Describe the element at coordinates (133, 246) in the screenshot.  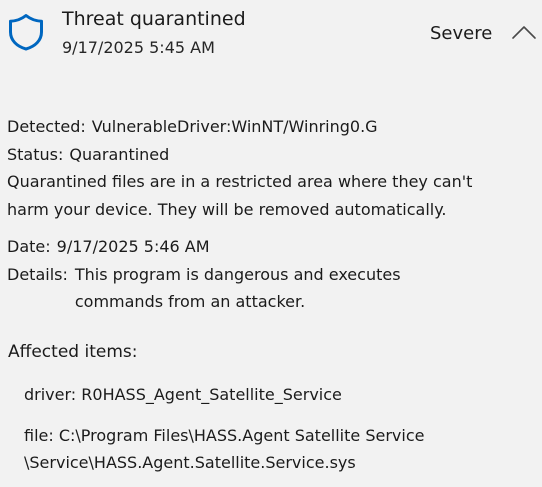
I see `date-value: 9/17/2025 5:46 AM` at that location.